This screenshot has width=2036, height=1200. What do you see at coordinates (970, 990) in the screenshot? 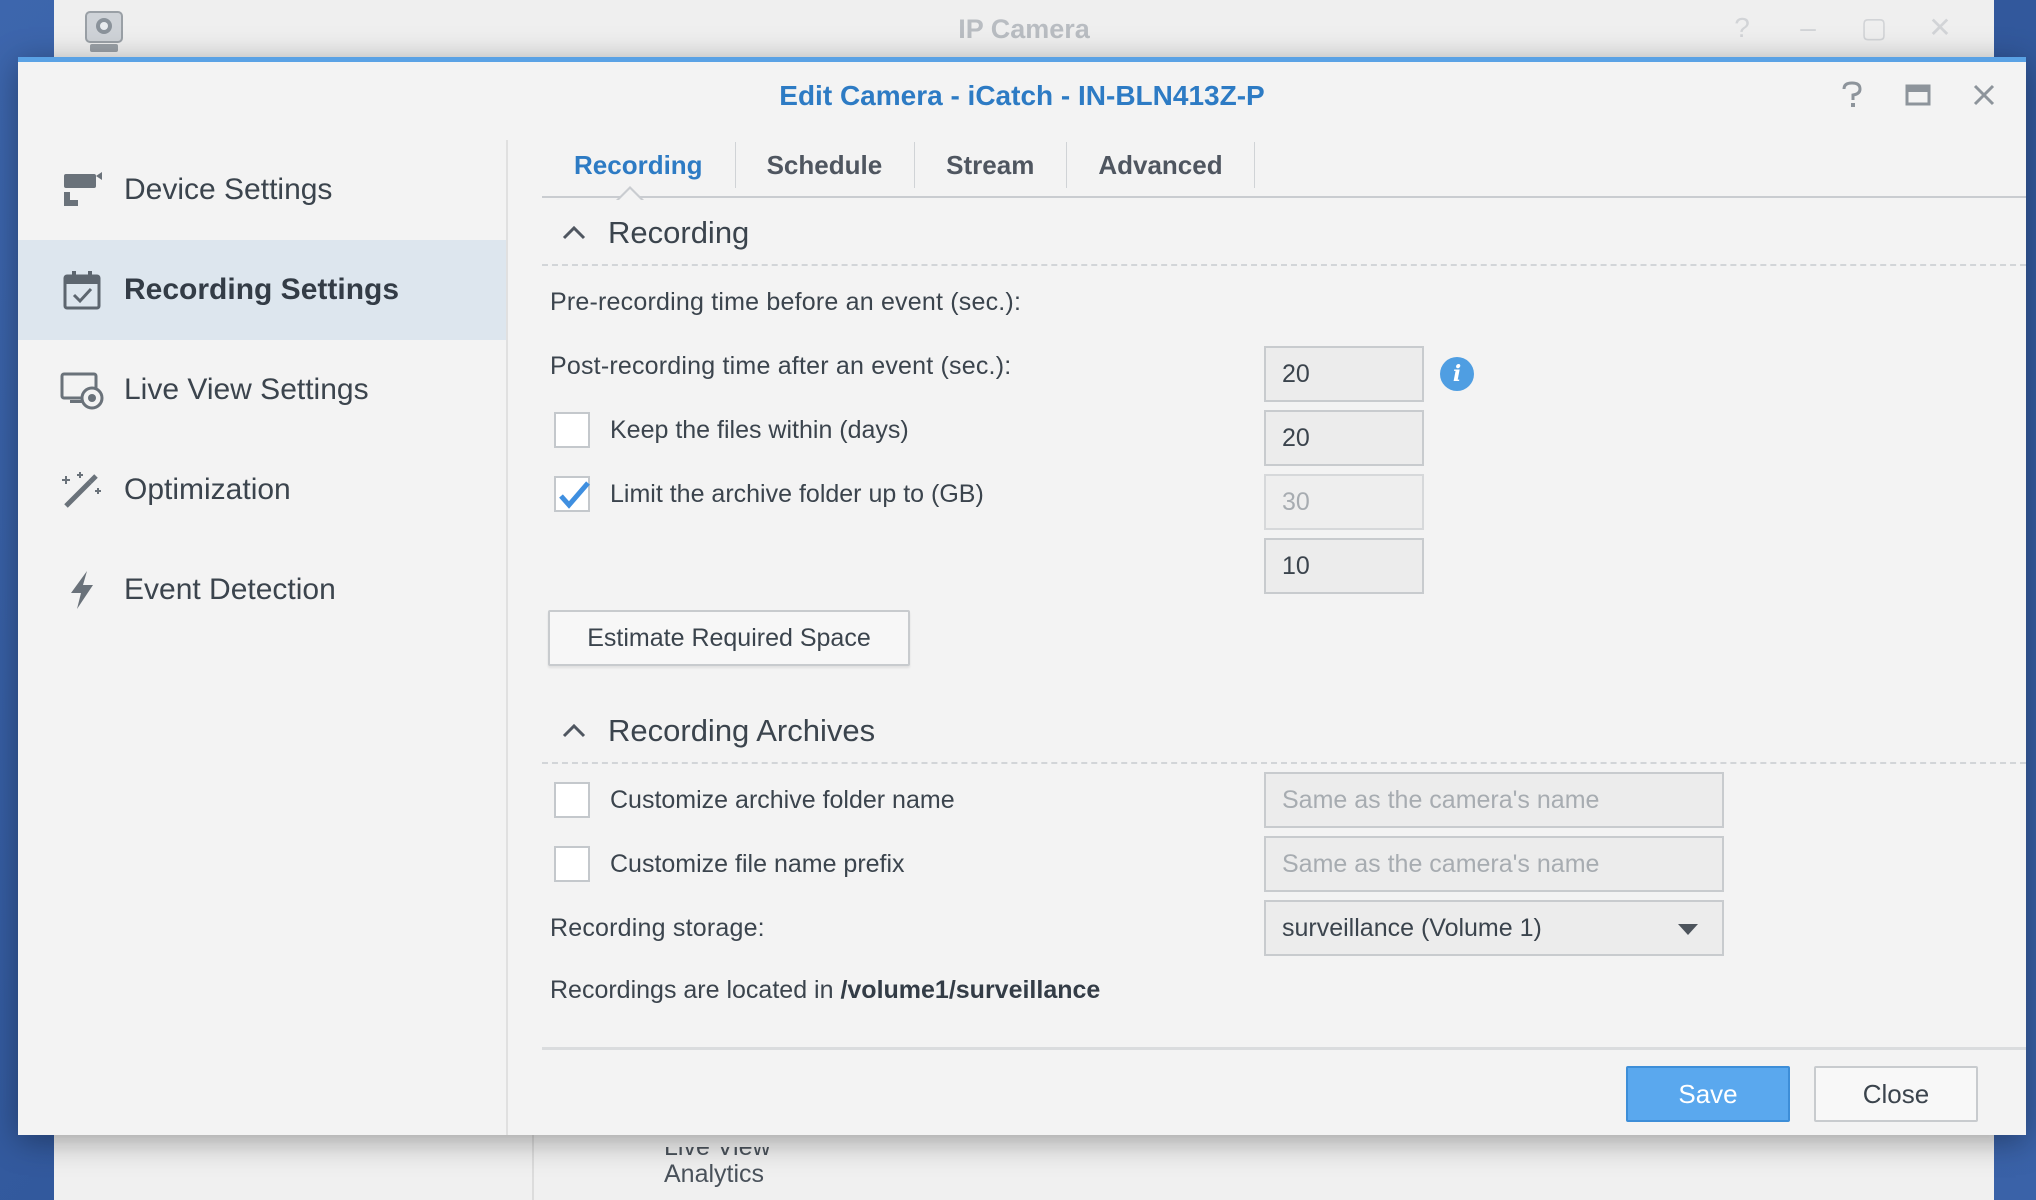
I see `location-path: /volume1/surveillance` at bounding box center [970, 990].